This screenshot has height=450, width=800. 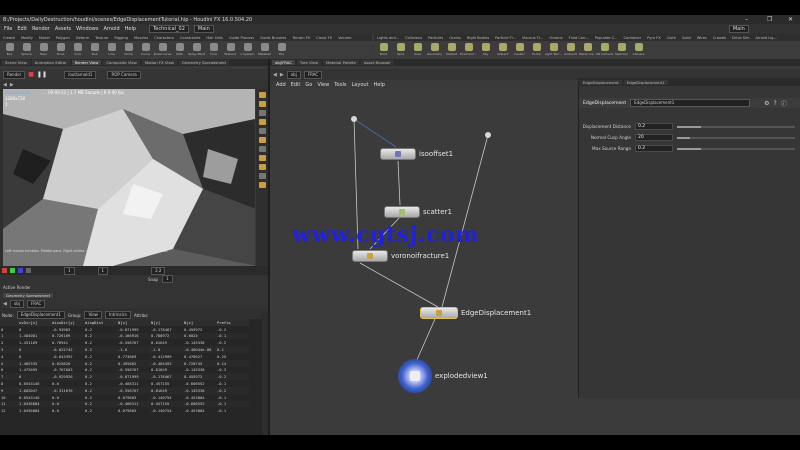 What do you see at coordinates (121, 62) in the screenshot?
I see `panel-tab: Composite View` at bounding box center [121, 62].